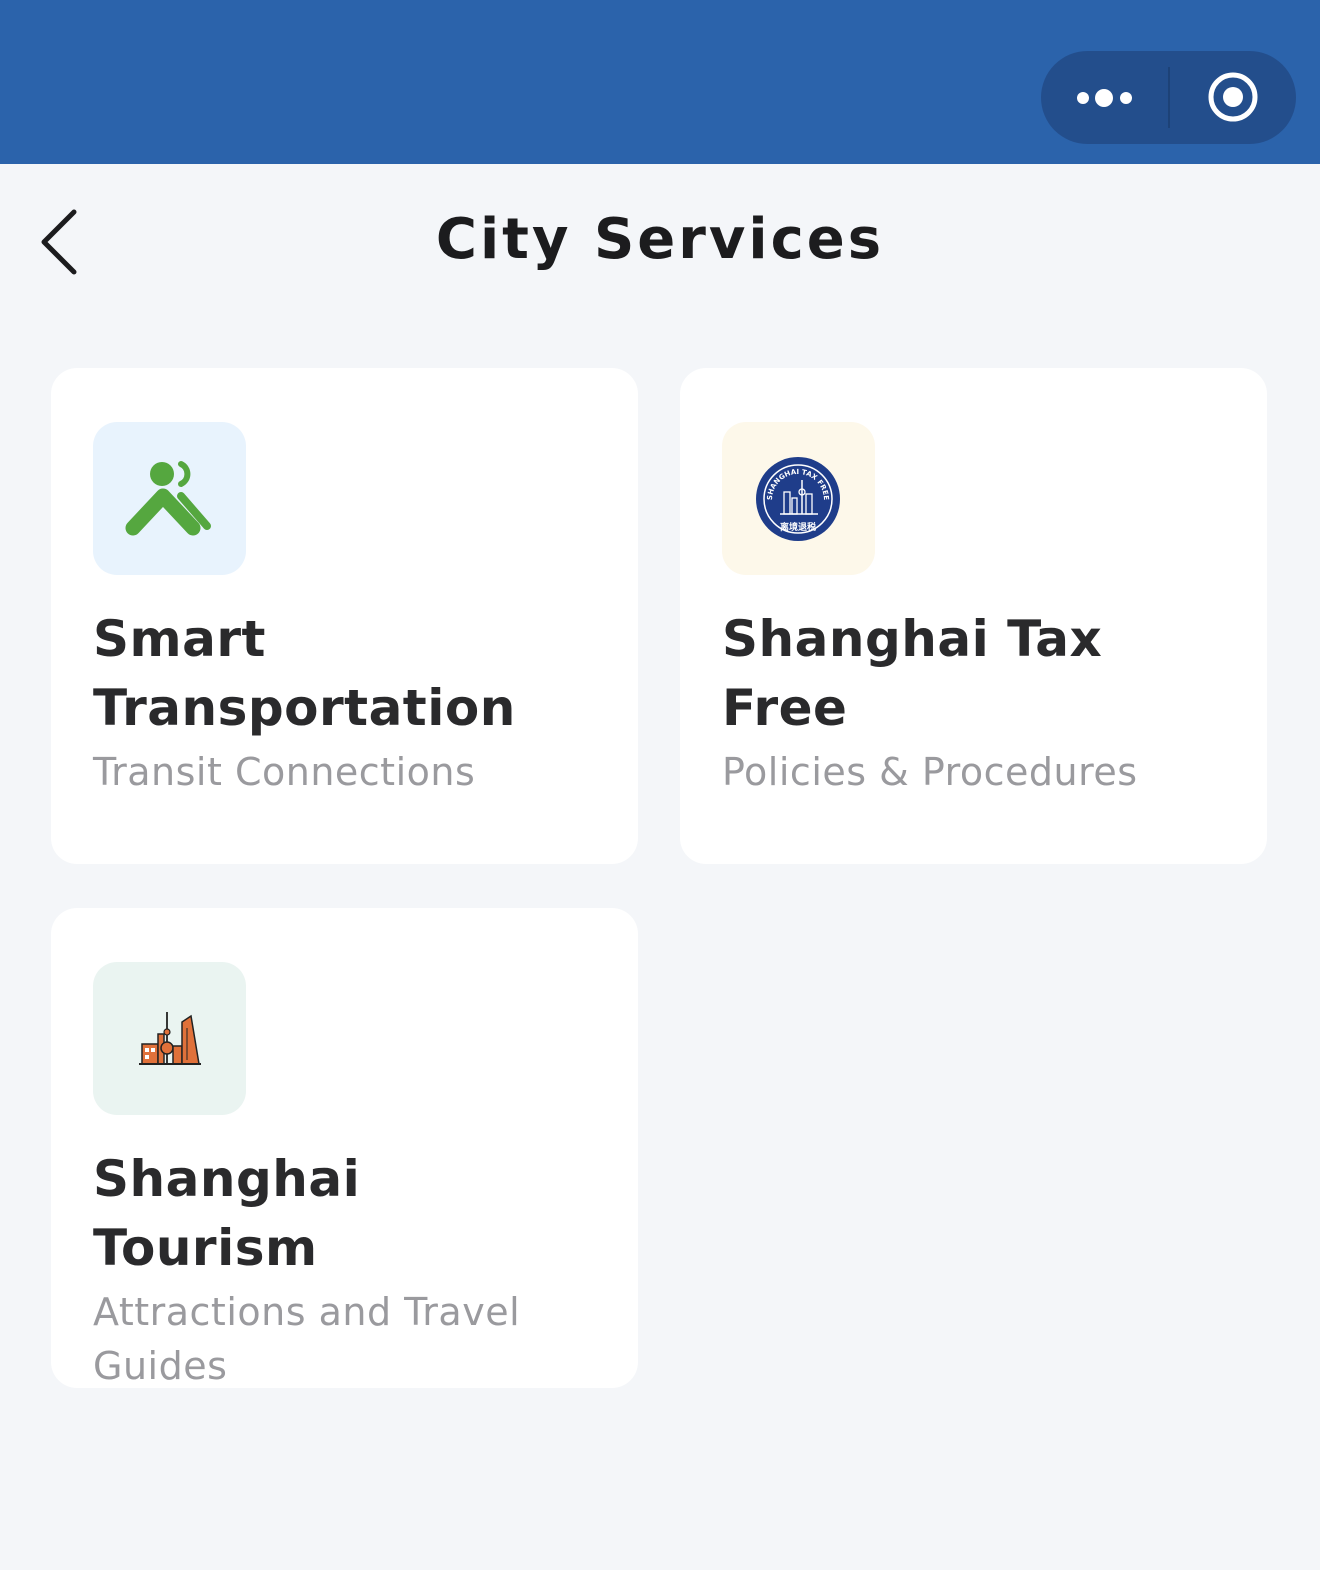 The height and width of the screenshot is (1570, 1320). I want to click on tax-free-seal-icon: SHANGHAI TAX FREE 离境退税, so click(798, 499).